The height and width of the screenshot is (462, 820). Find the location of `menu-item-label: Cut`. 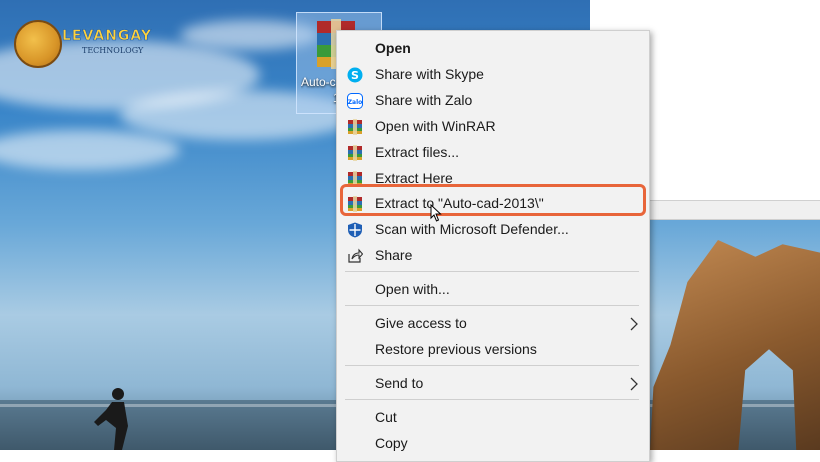

menu-item-label: Cut is located at coordinates (386, 417).